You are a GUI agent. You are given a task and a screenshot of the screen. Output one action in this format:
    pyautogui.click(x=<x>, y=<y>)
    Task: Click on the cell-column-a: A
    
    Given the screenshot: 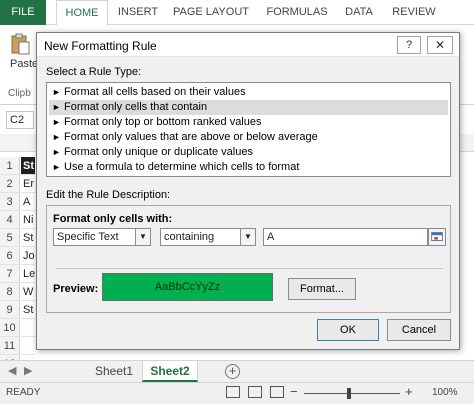 What is the action you would take?
    pyautogui.click(x=28, y=202)
    